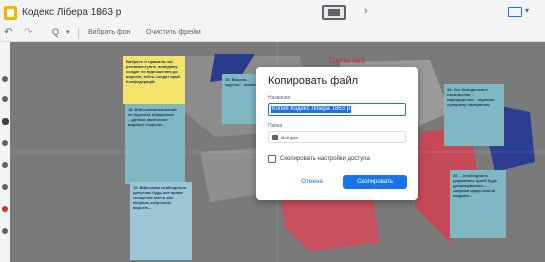 The width and height of the screenshot is (545, 262). I want to click on redo-icon: ↷, so click(28, 32).